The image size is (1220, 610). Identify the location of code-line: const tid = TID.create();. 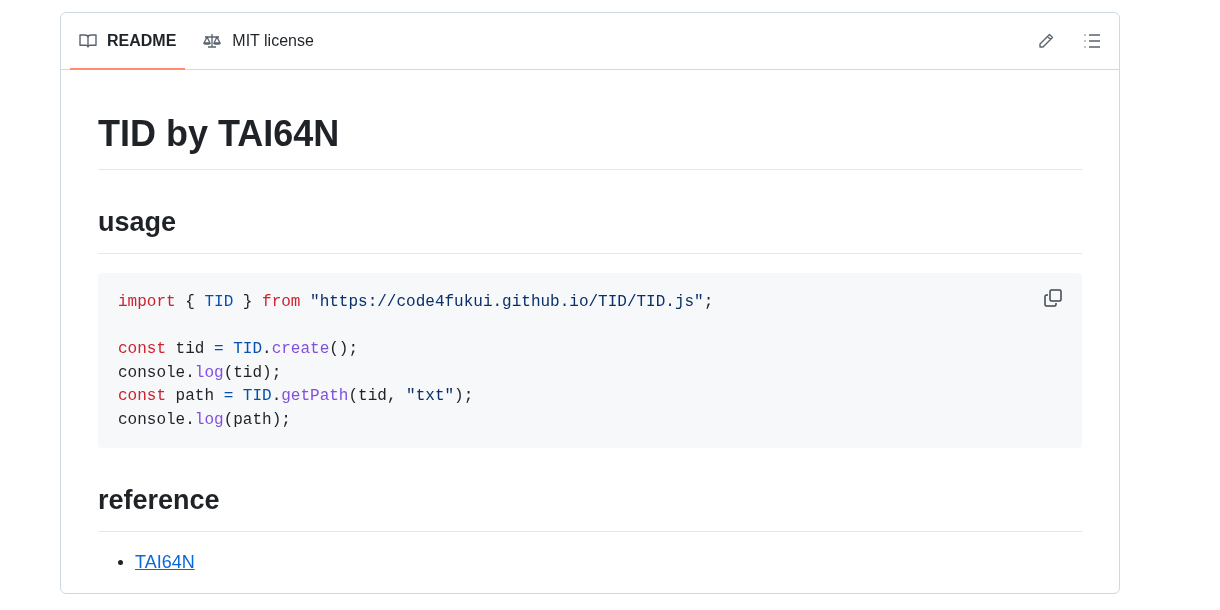
(238, 349).